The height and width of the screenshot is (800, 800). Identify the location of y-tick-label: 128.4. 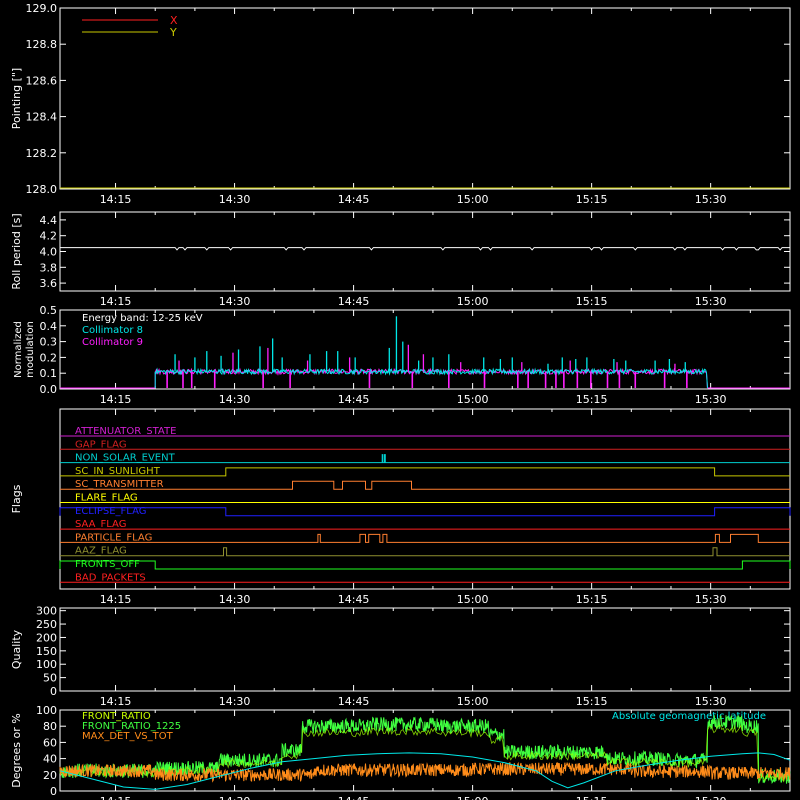
(42, 117).